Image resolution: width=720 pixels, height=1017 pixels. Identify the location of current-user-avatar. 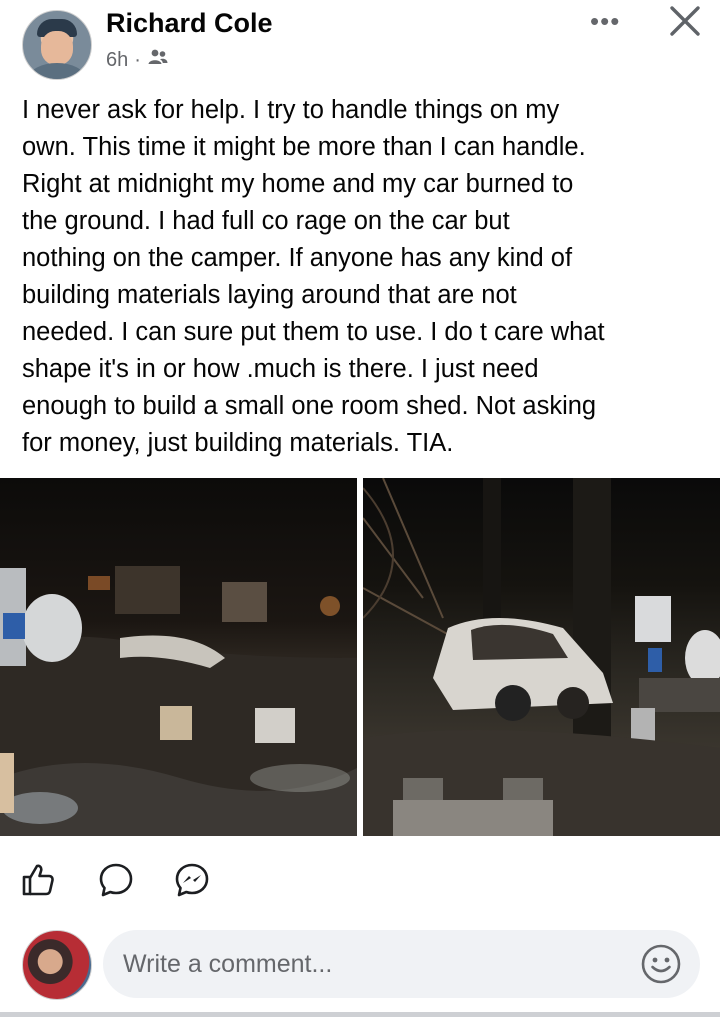
(57, 965).